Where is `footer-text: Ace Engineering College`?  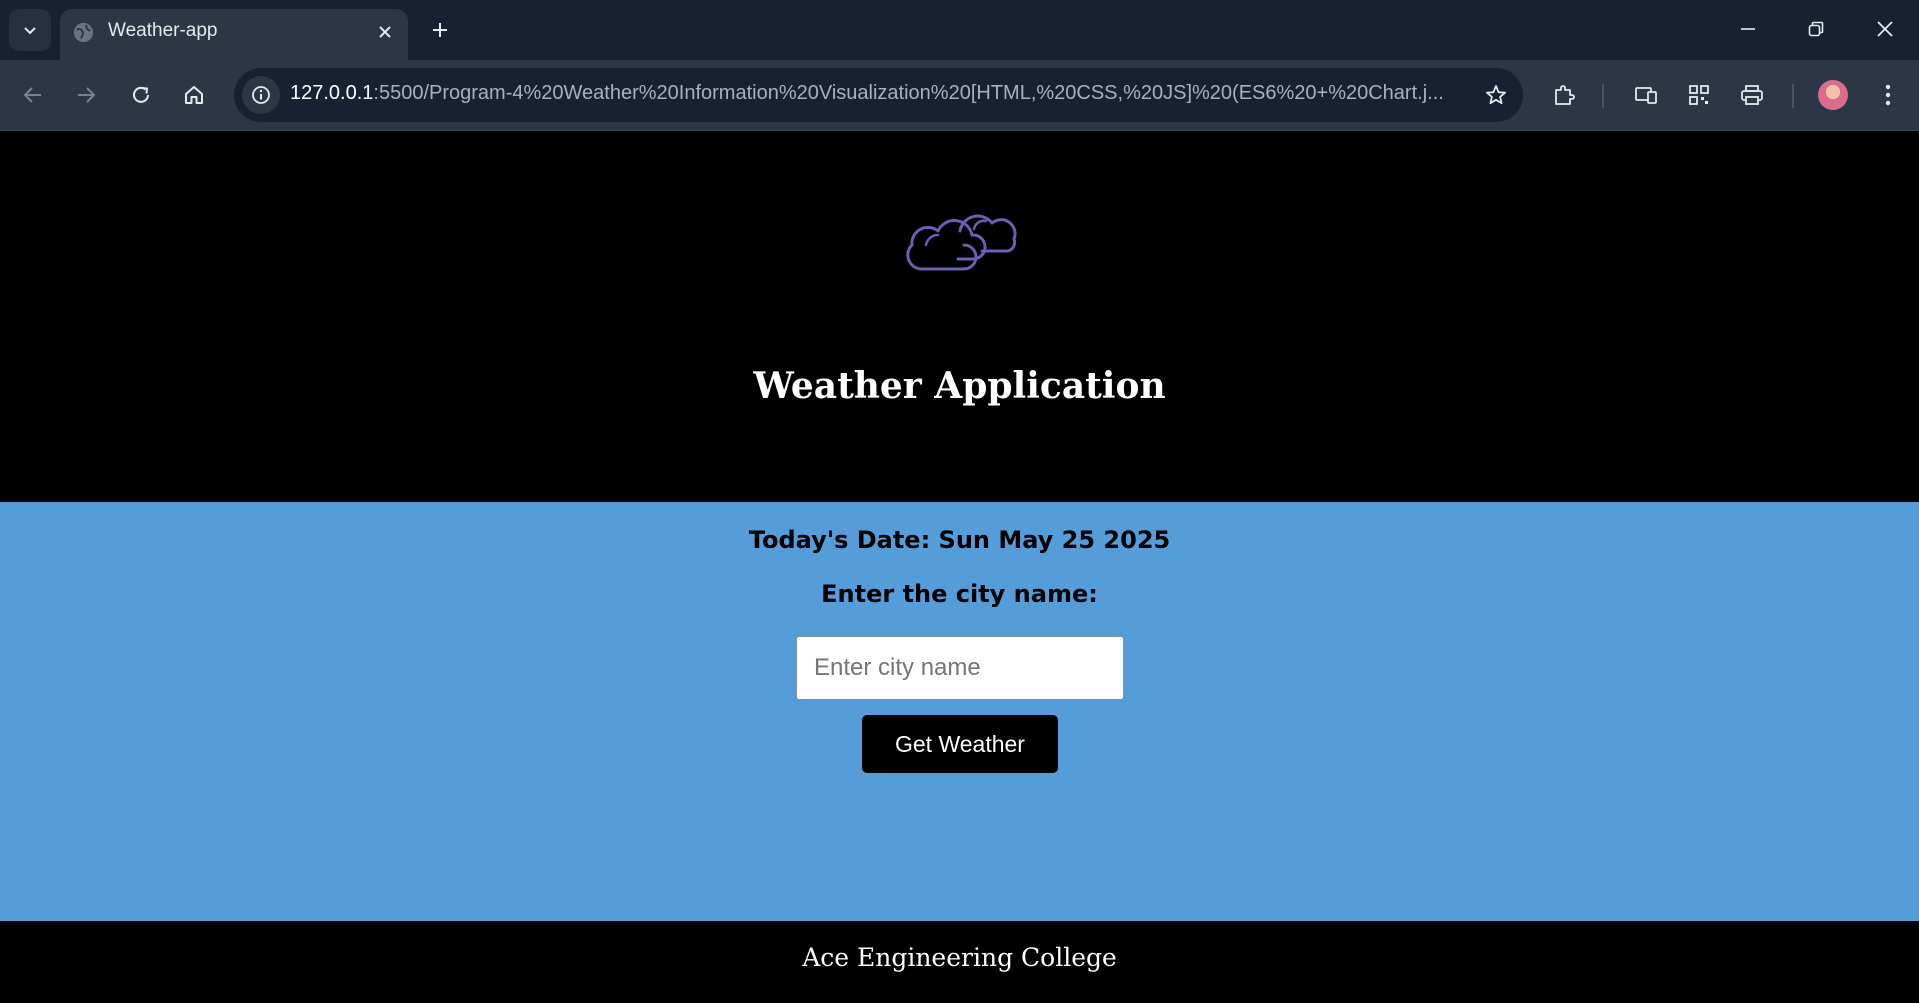
footer-text: Ace Engineering College is located at coordinates (959, 957).